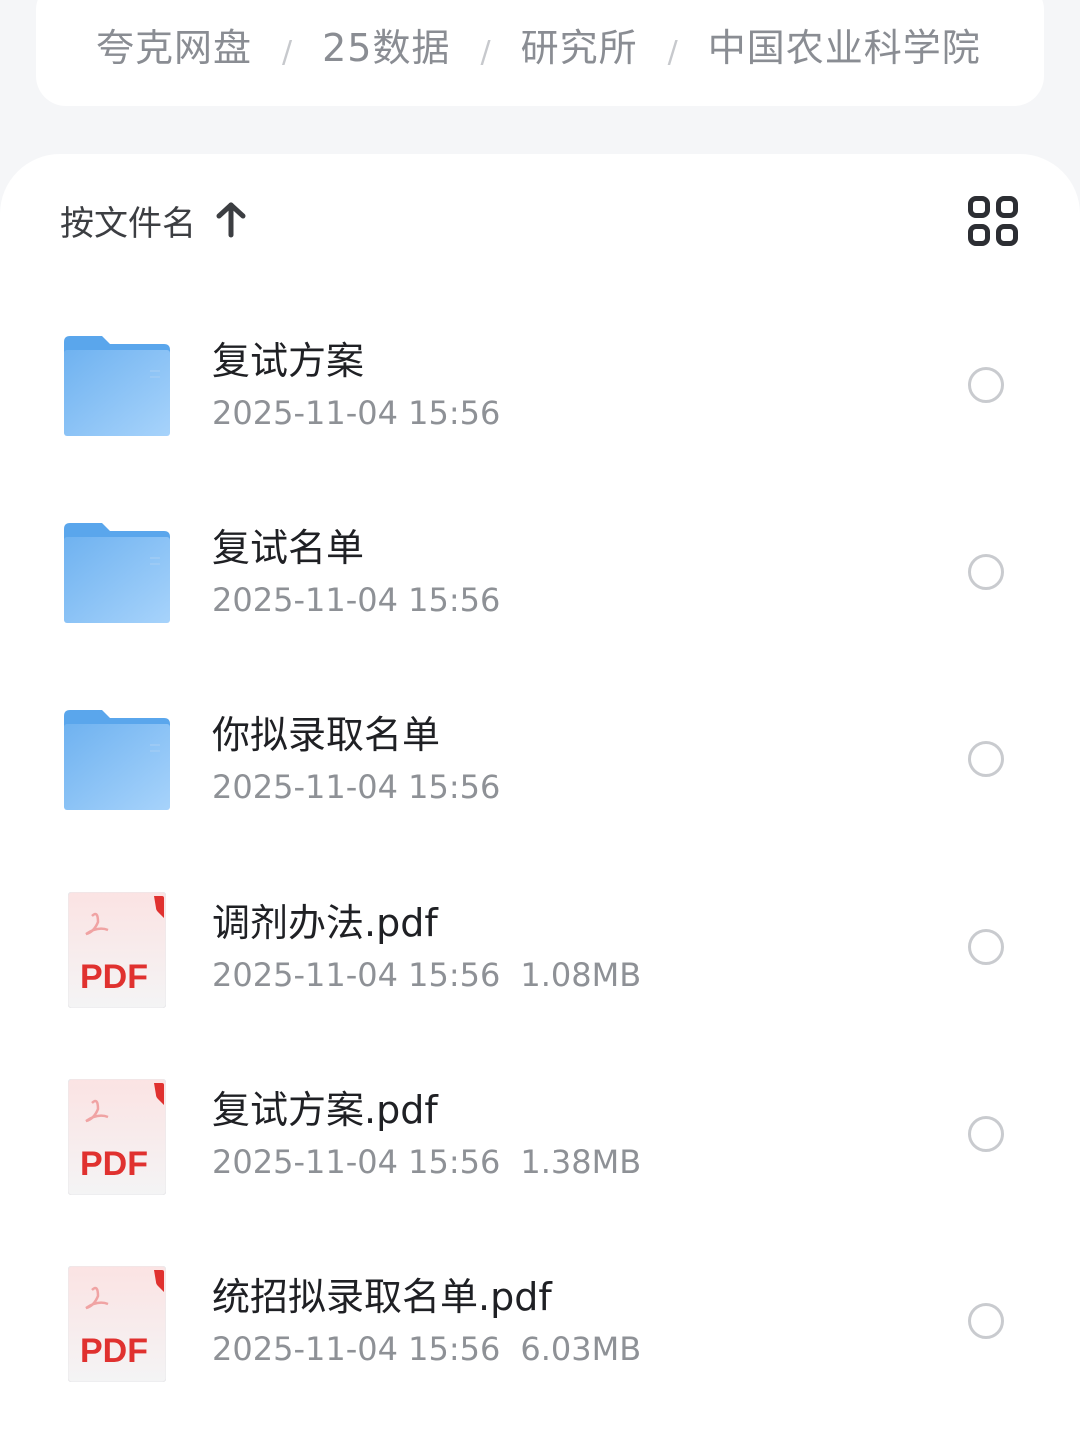 This screenshot has width=1080, height=1440. I want to click on sort-button: 按文件名, so click(154, 220).